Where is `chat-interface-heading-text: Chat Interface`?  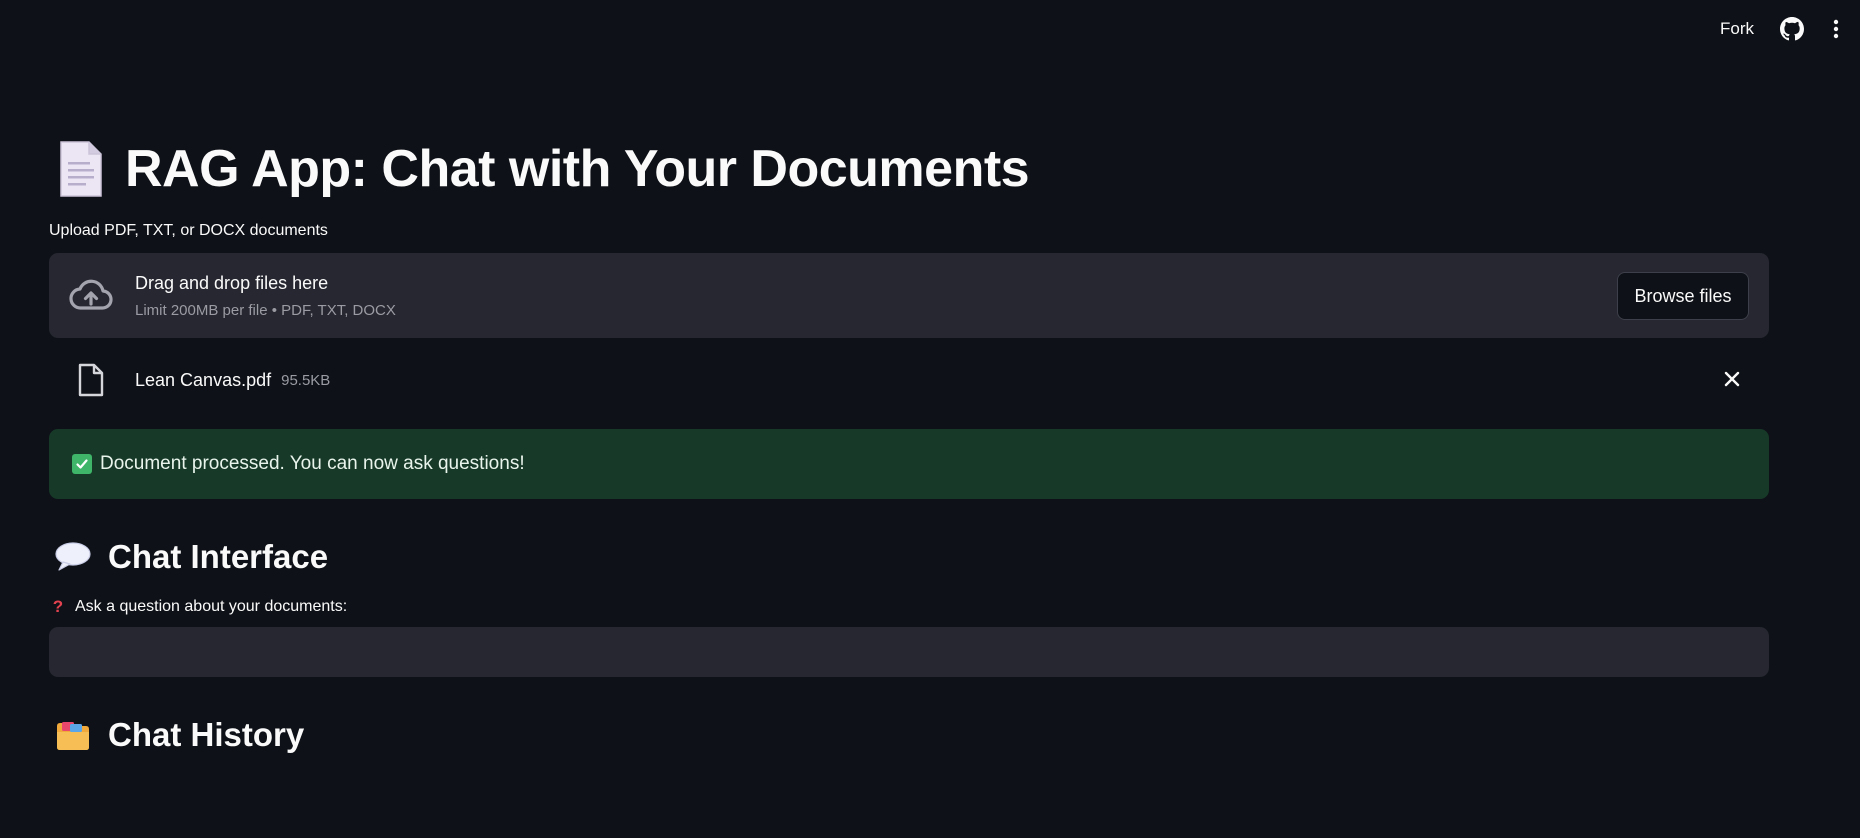
chat-interface-heading-text: Chat Interface is located at coordinates (218, 556).